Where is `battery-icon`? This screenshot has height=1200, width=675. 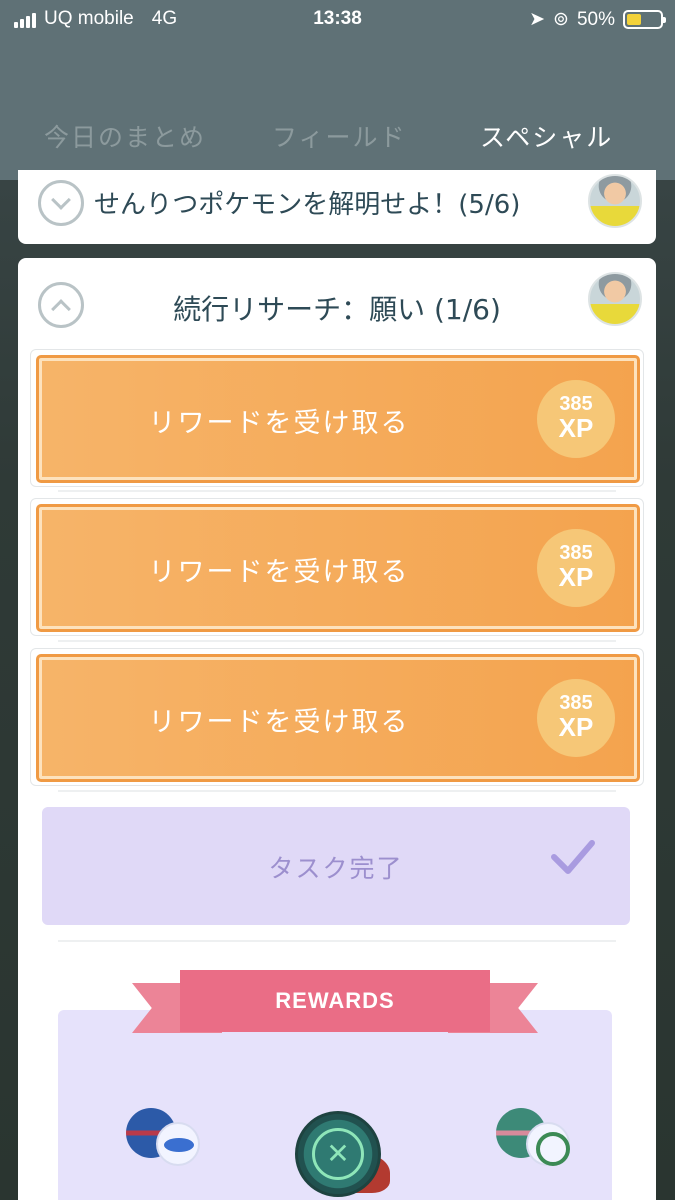
battery-icon is located at coordinates (644, 19).